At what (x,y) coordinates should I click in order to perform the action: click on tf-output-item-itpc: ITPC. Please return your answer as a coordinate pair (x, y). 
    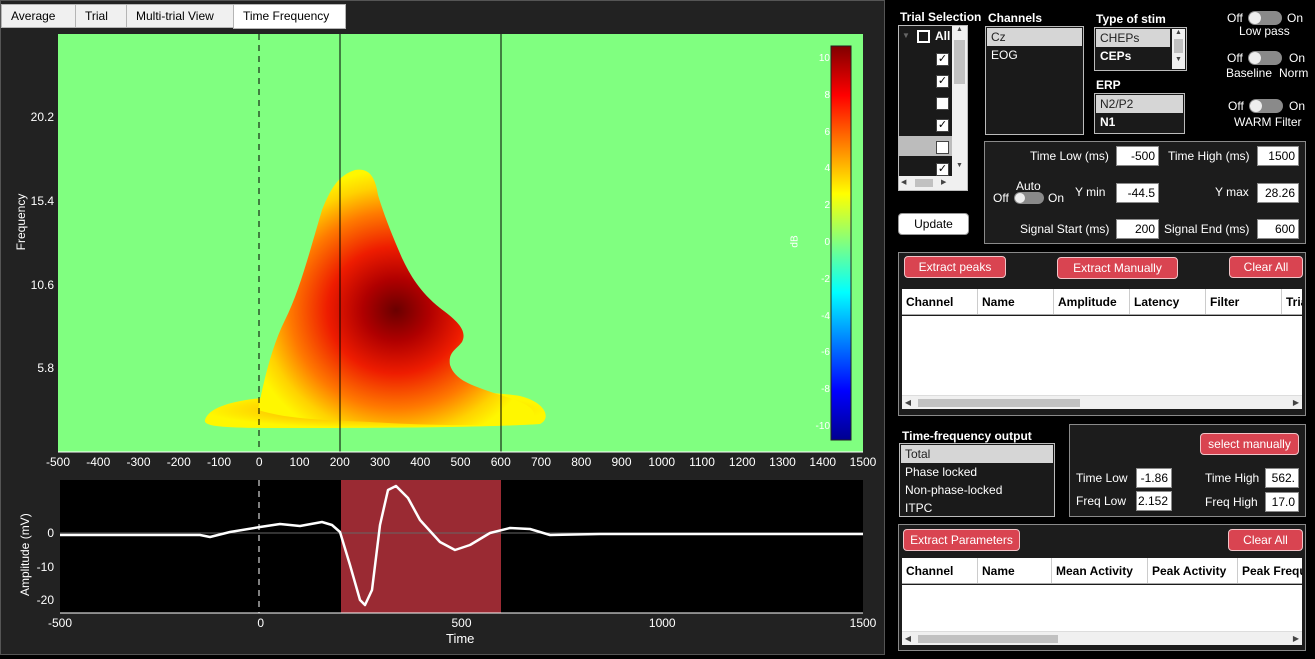
    Looking at the image, I should click on (977, 508).